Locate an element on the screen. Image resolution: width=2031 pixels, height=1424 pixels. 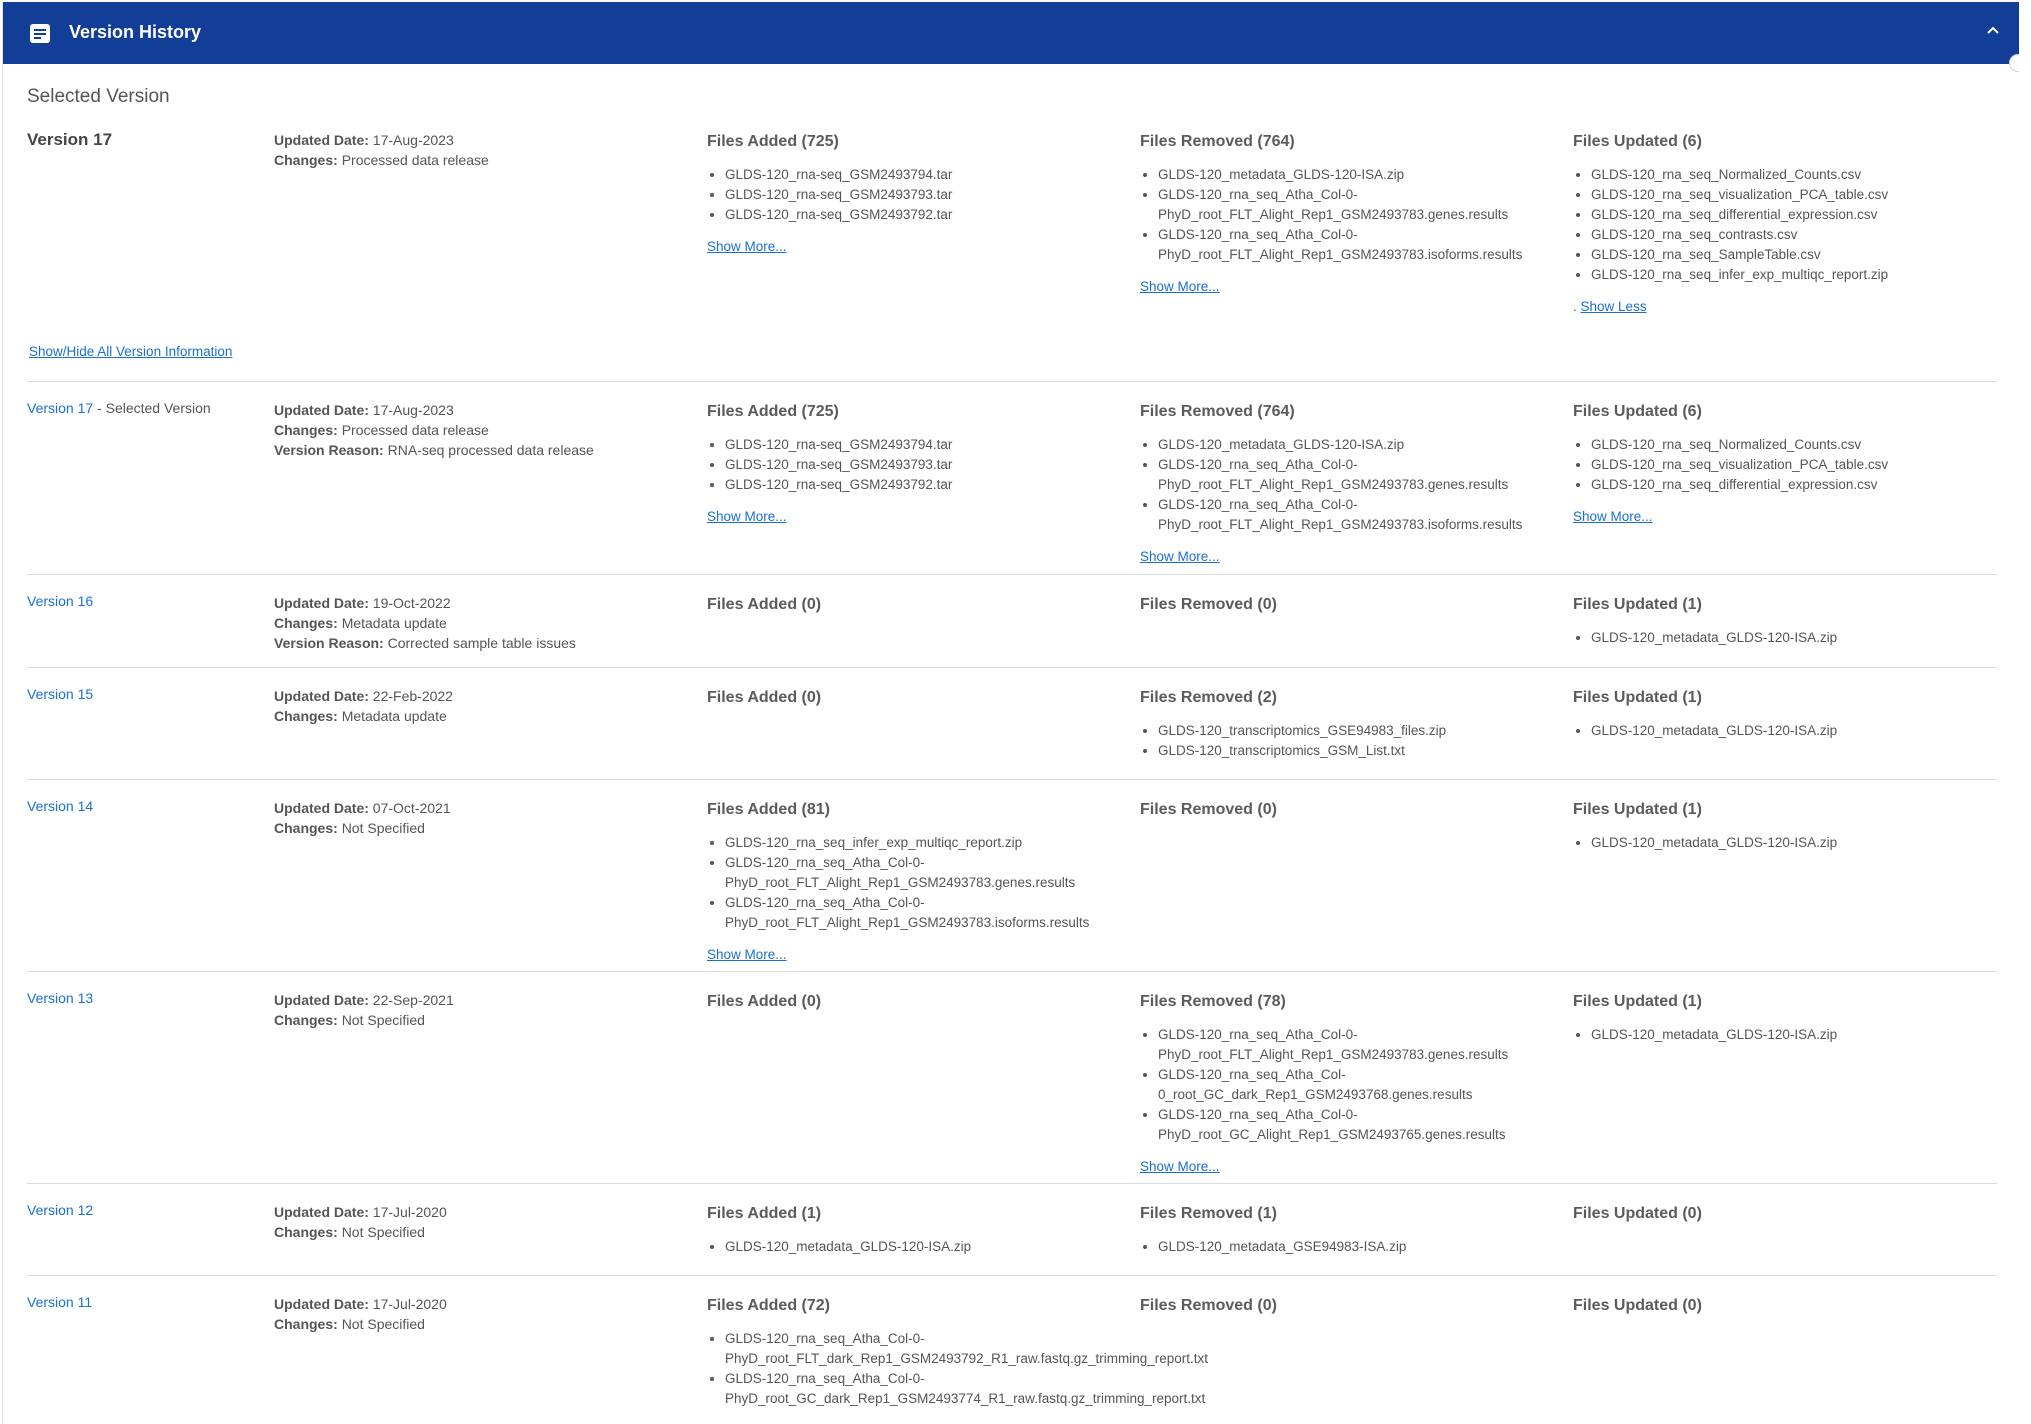
version-reason-value: RNA-seq processed data release is located at coordinates (490, 450).